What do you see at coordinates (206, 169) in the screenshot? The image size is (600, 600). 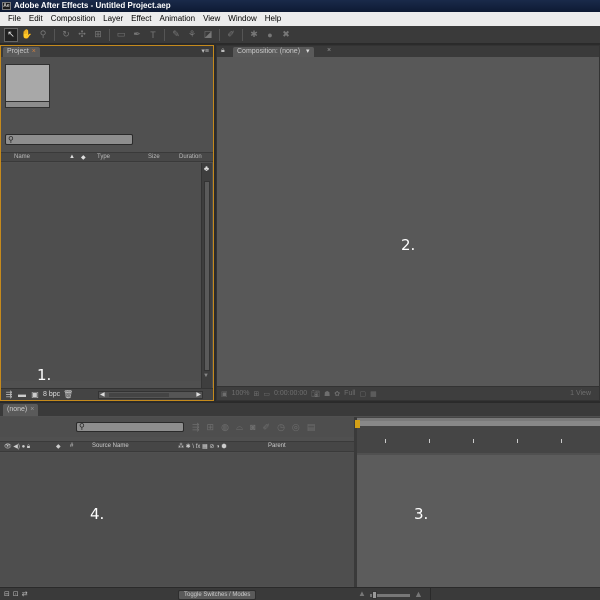 I see `flowchart-icon: ♣` at bounding box center [206, 169].